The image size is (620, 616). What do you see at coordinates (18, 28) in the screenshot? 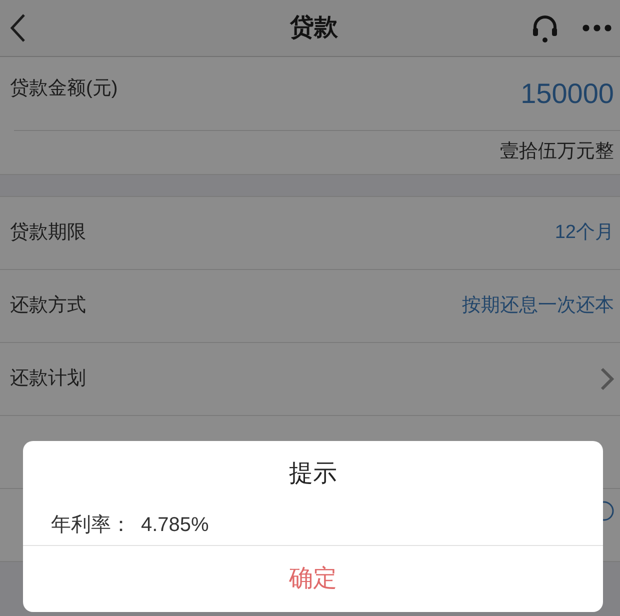
I see `back-icon` at bounding box center [18, 28].